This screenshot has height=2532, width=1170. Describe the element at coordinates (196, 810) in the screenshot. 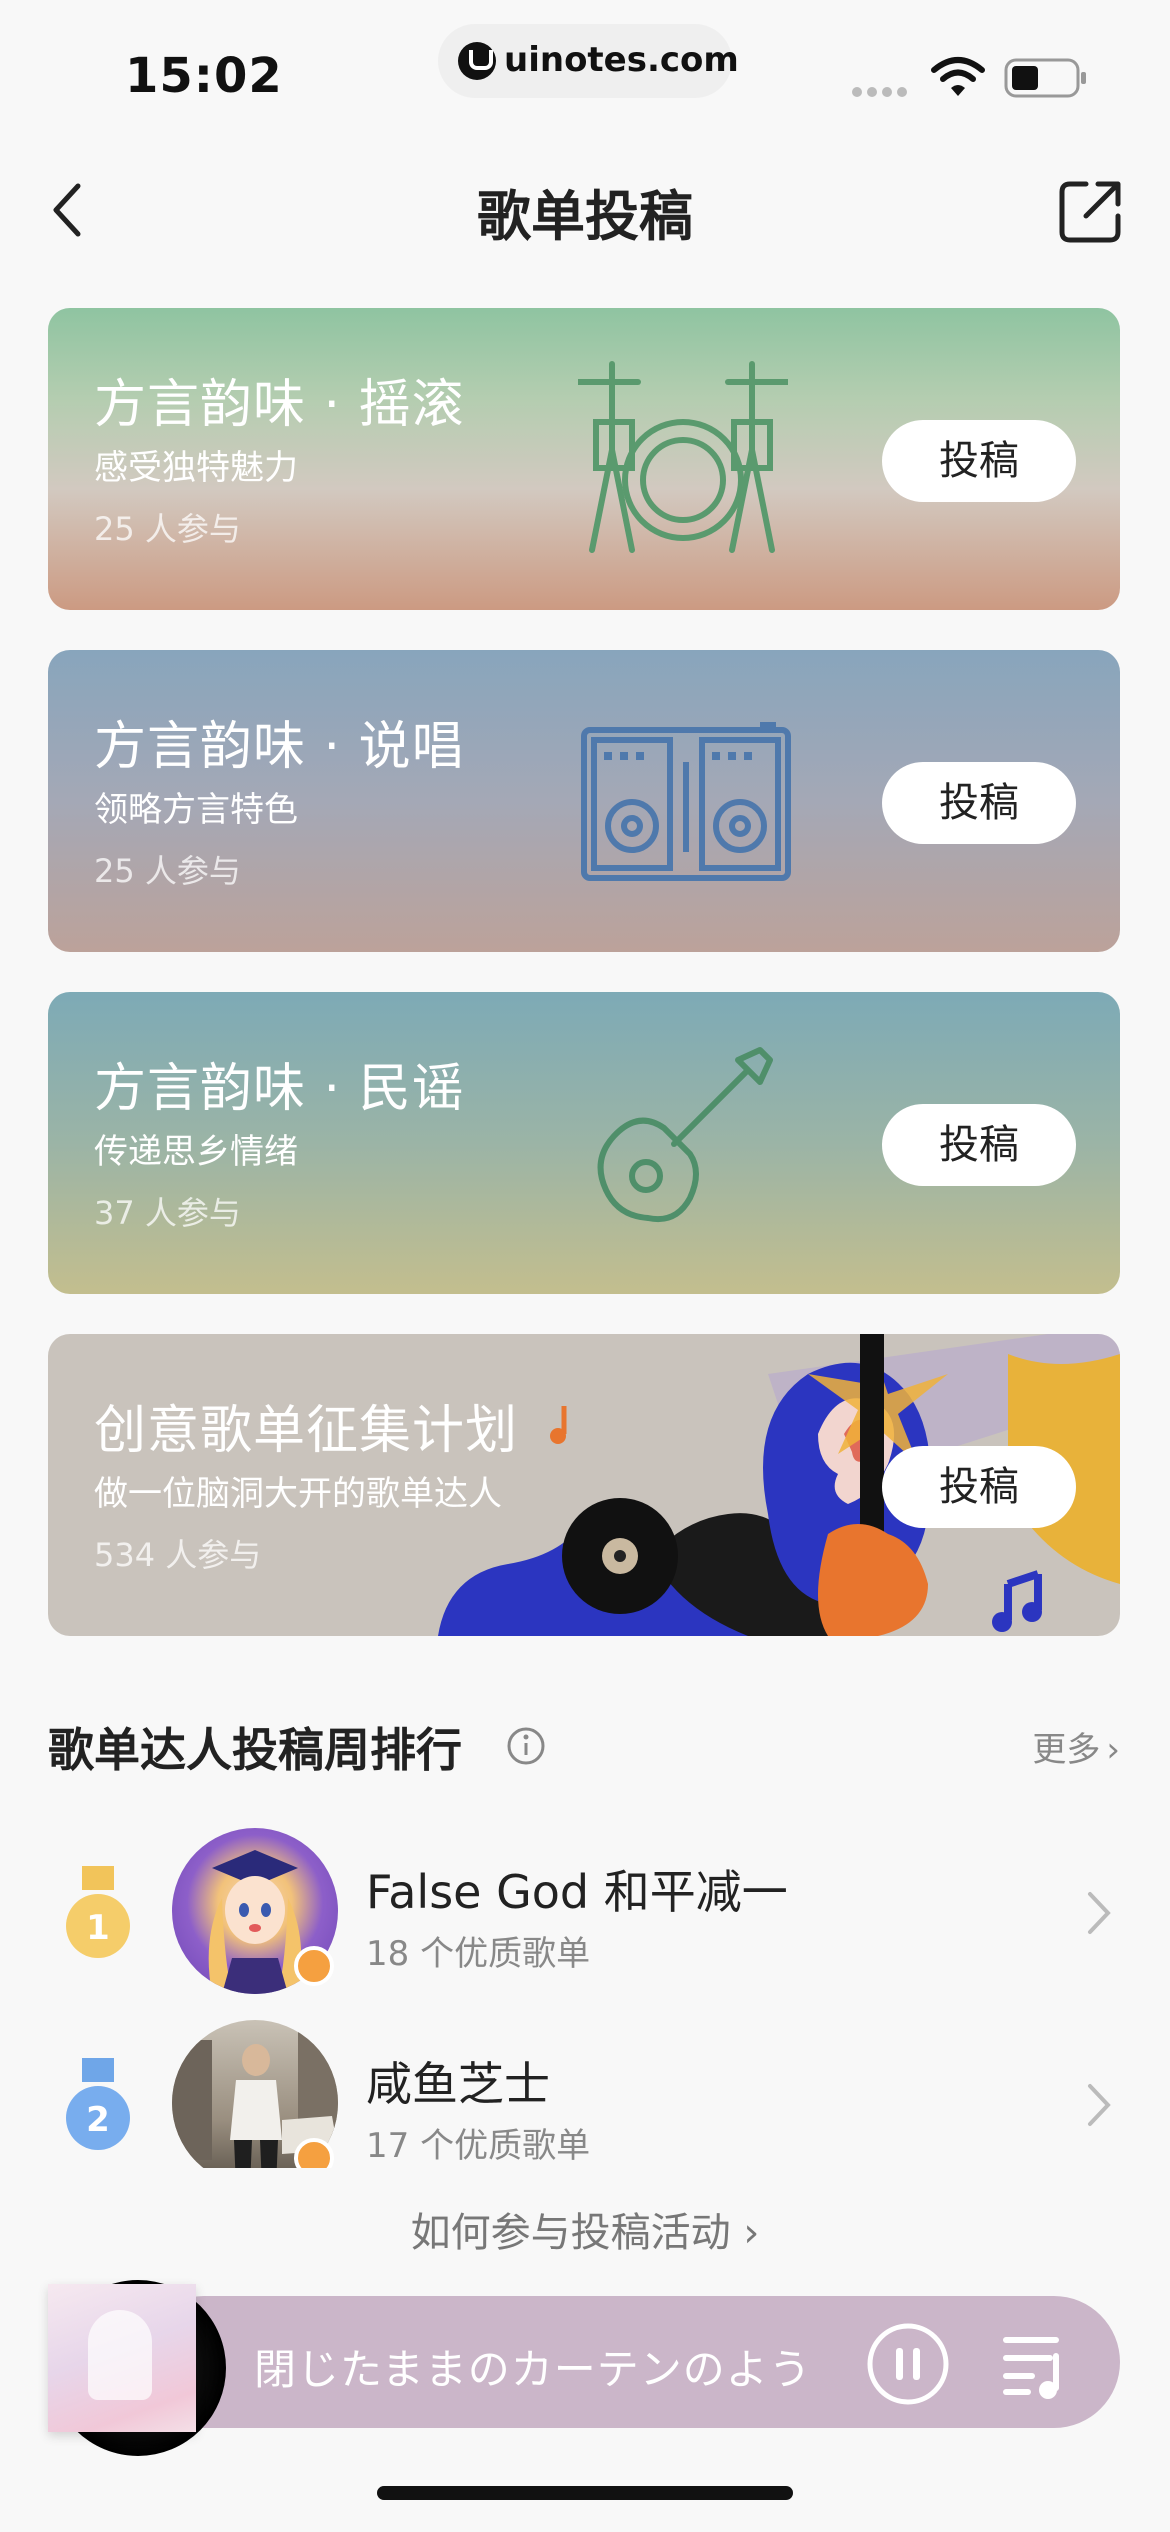

I see `card-subtitle: 领略方言特色` at that location.